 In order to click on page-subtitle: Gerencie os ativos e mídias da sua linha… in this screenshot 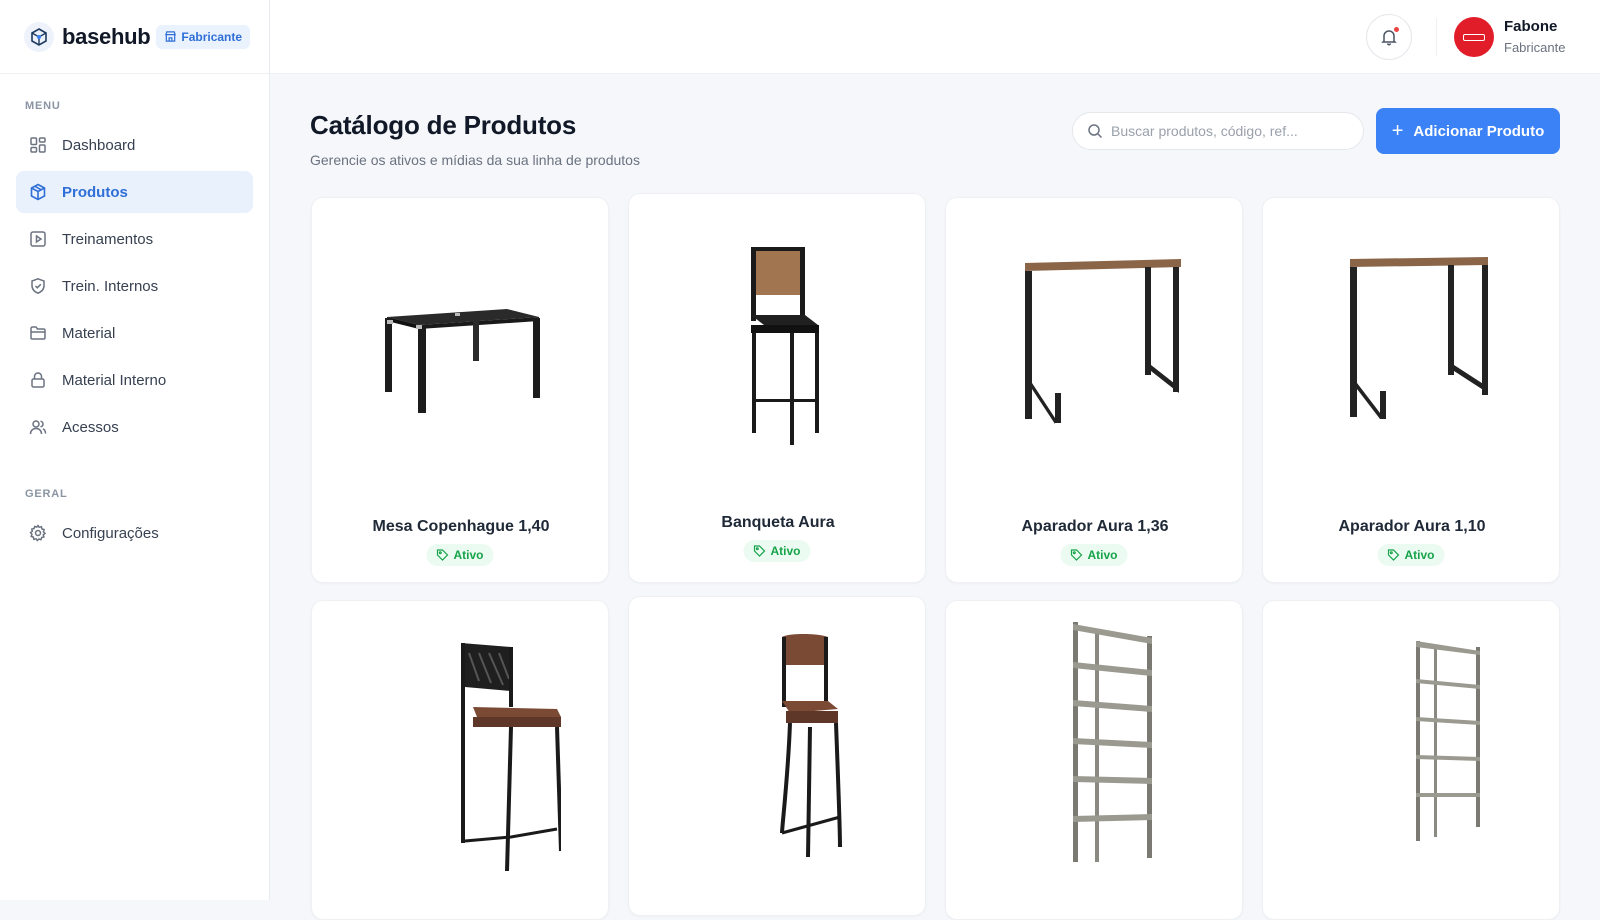, I will do `click(475, 160)`.